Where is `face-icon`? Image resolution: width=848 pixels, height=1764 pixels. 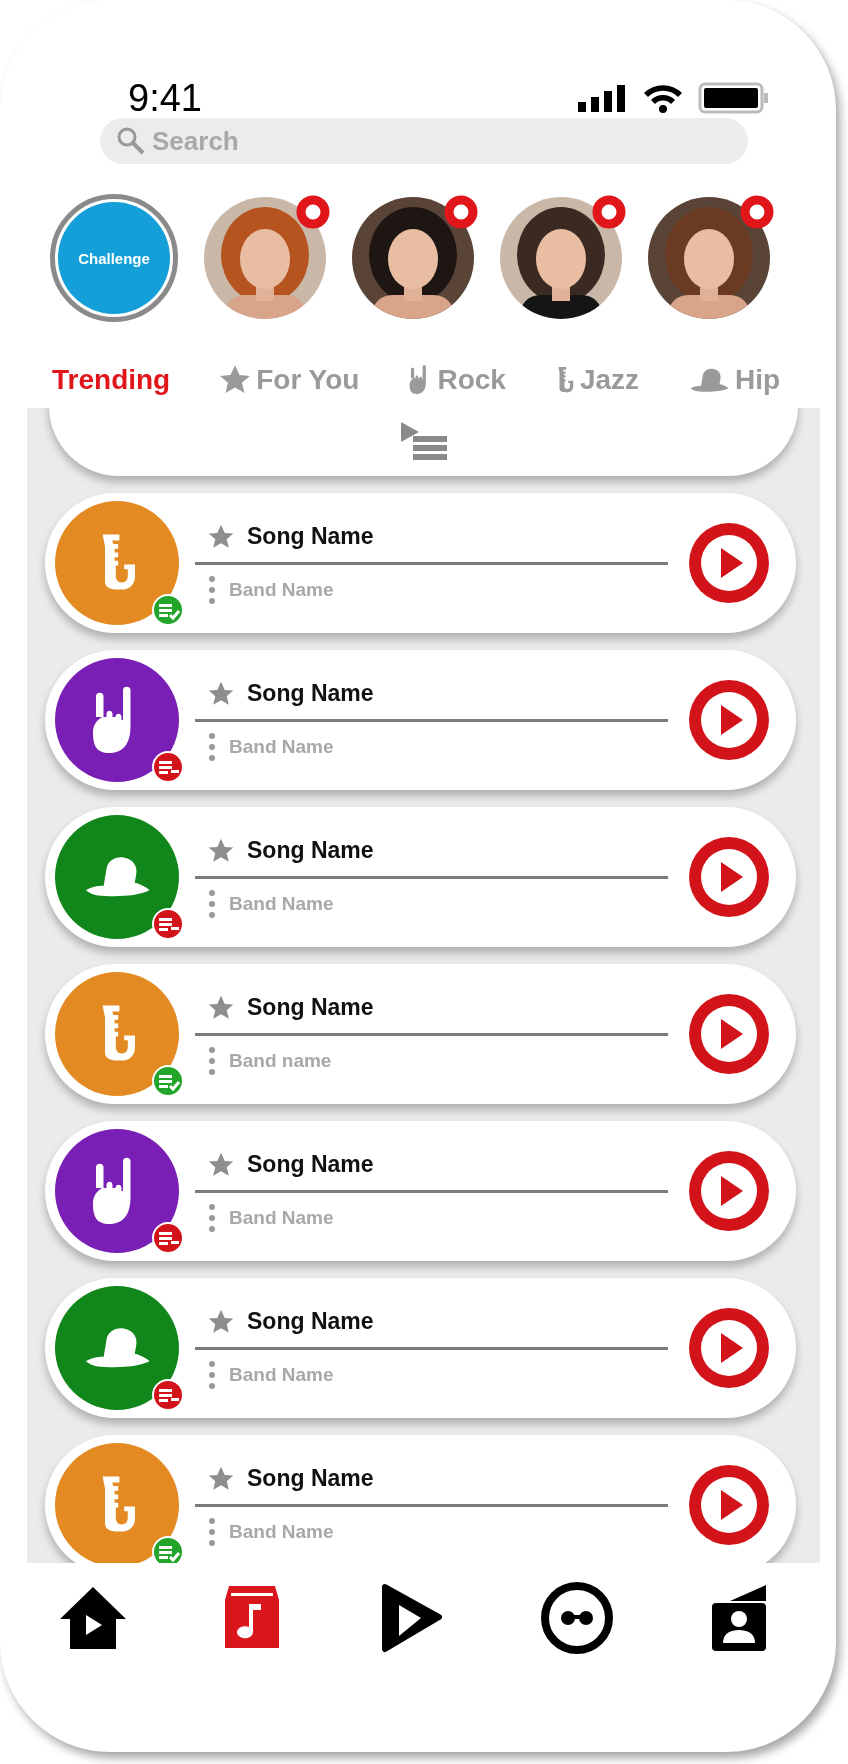
face-icon is located at coordinates (576, 1618).